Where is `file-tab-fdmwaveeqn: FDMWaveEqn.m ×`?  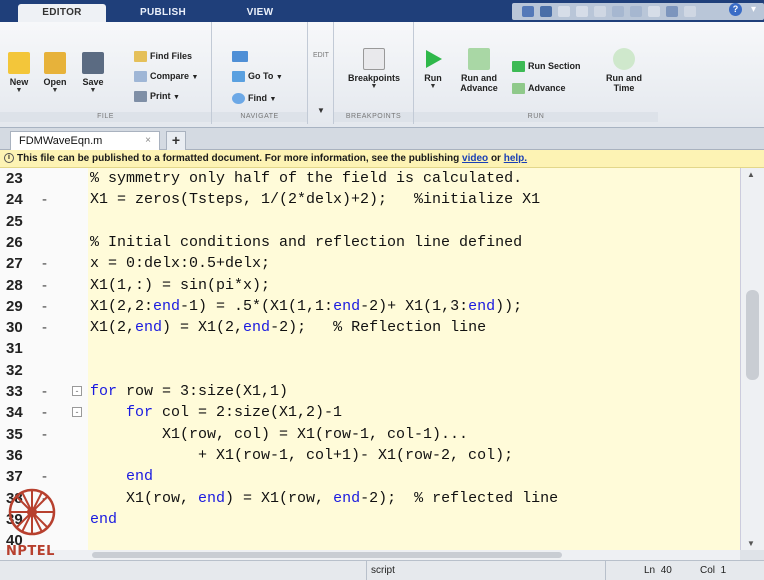 file-tab-fdmwaveeqn: FDMWaveEqn.m × is located at coordinates (85, 140).